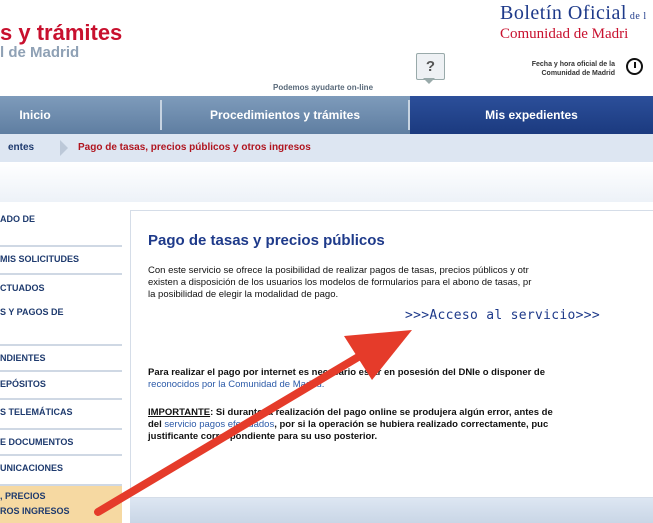 Image resolution: width=653 pixels, height=523 pixels. I want to click on help-bubble-tail, so click(429, 81).